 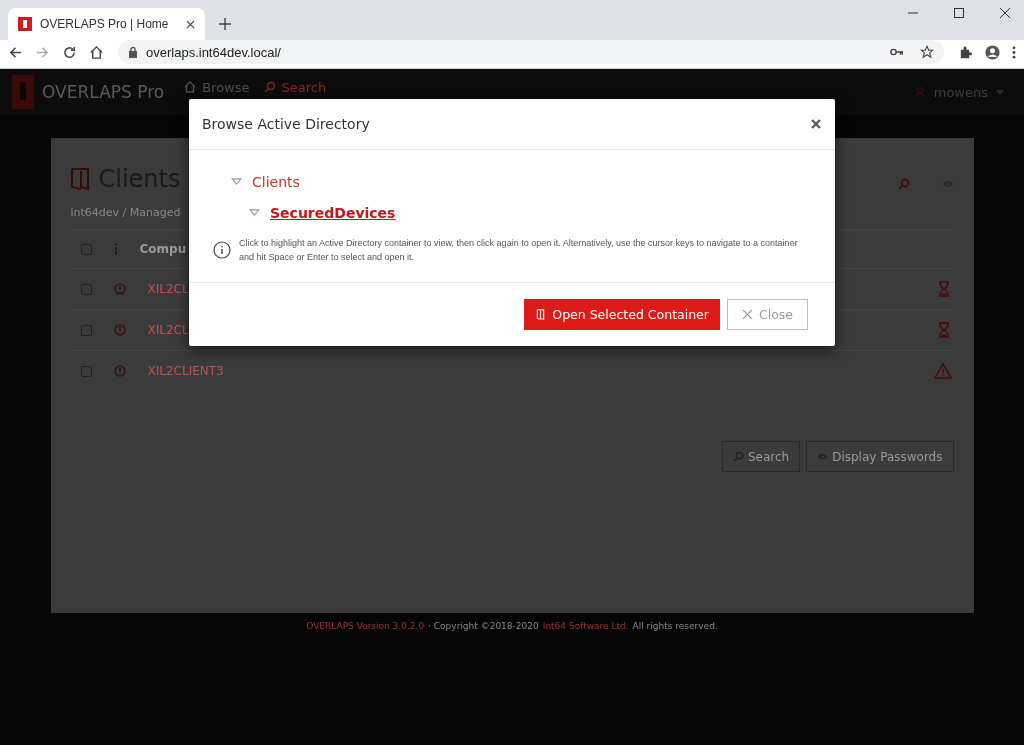 What do you see at coordinates (1014, 52) in the screenshot?
I see `menu-icon` at bounding box center [1014, 52].